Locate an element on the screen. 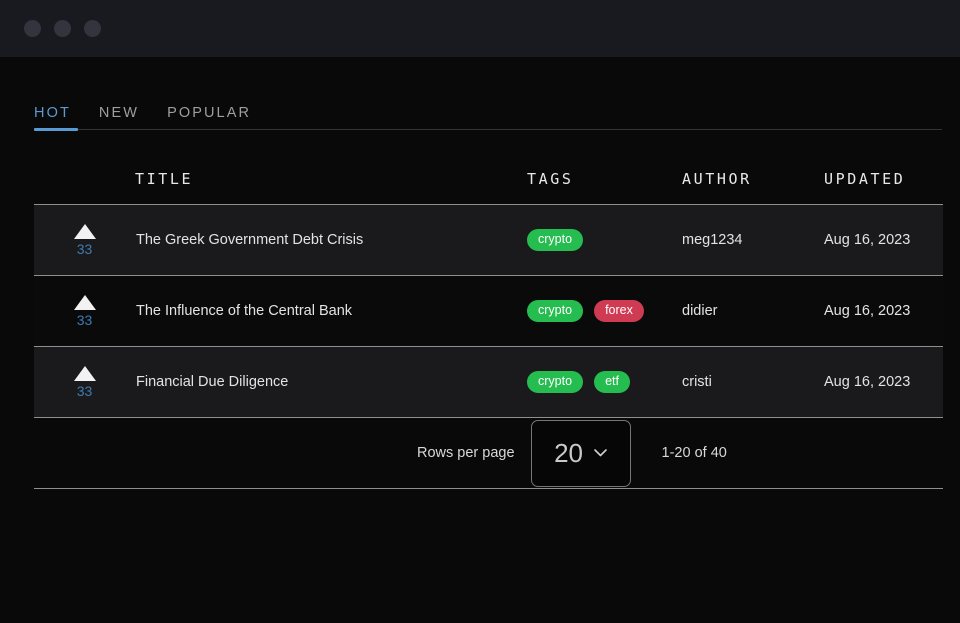 This screenshot has height=623, width=960. tab-bar: HOT NEW POPULAR is located at coordinates (480, 111).